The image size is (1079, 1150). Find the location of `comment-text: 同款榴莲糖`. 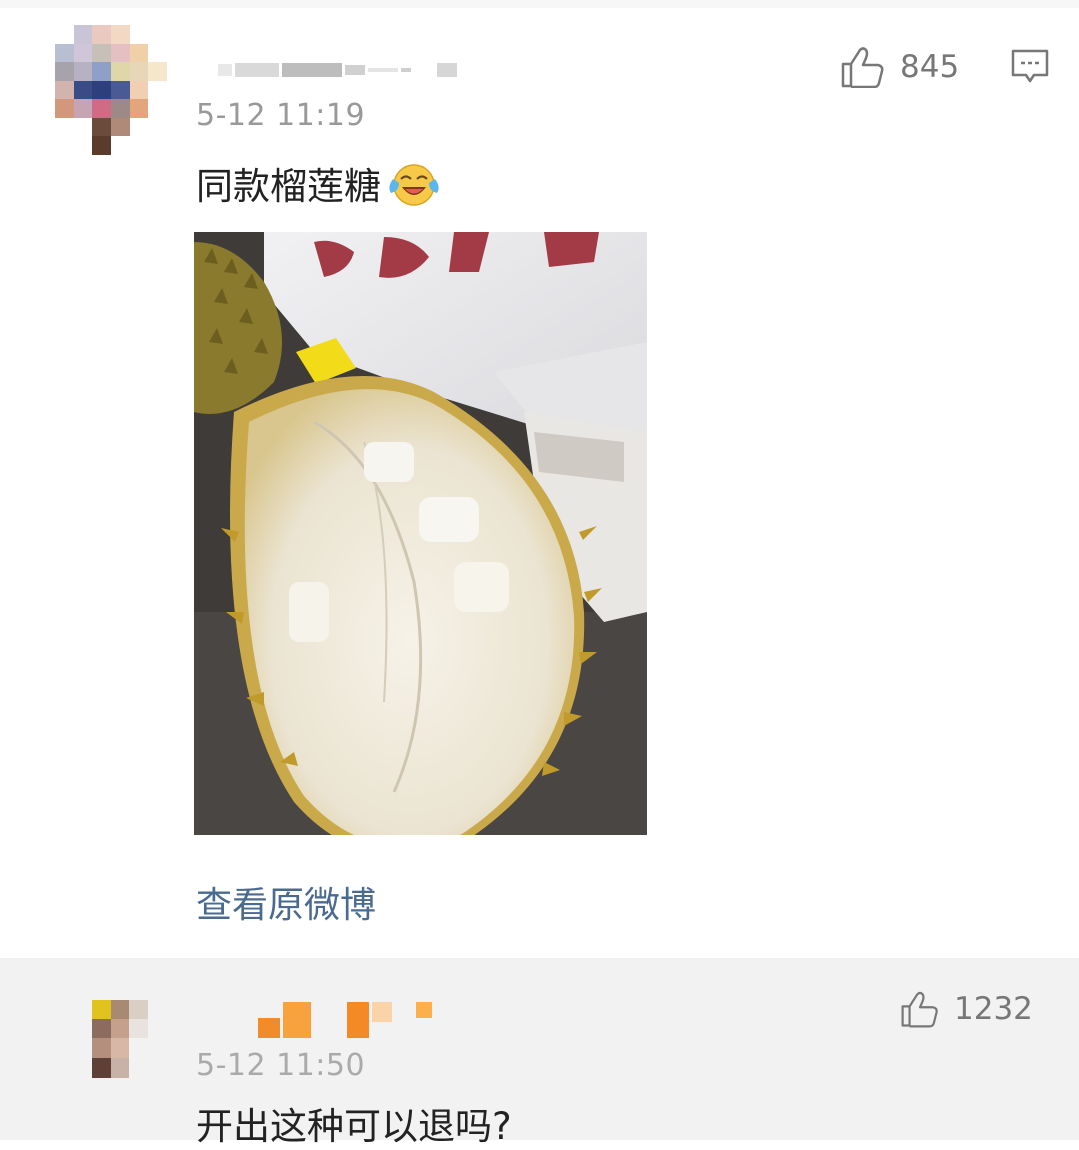

comment-text: 同款榴莲糖 is located at coordinates (318, 183).